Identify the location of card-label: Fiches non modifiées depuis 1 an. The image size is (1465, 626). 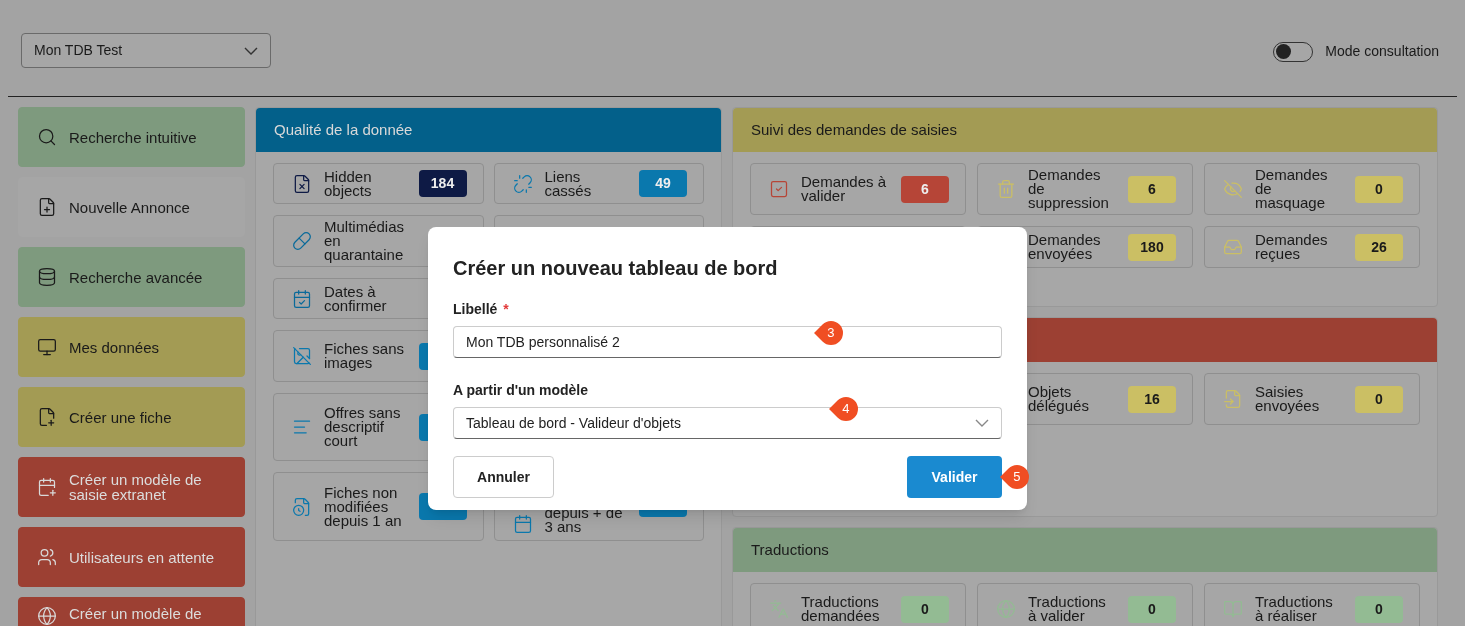
(363, 506).